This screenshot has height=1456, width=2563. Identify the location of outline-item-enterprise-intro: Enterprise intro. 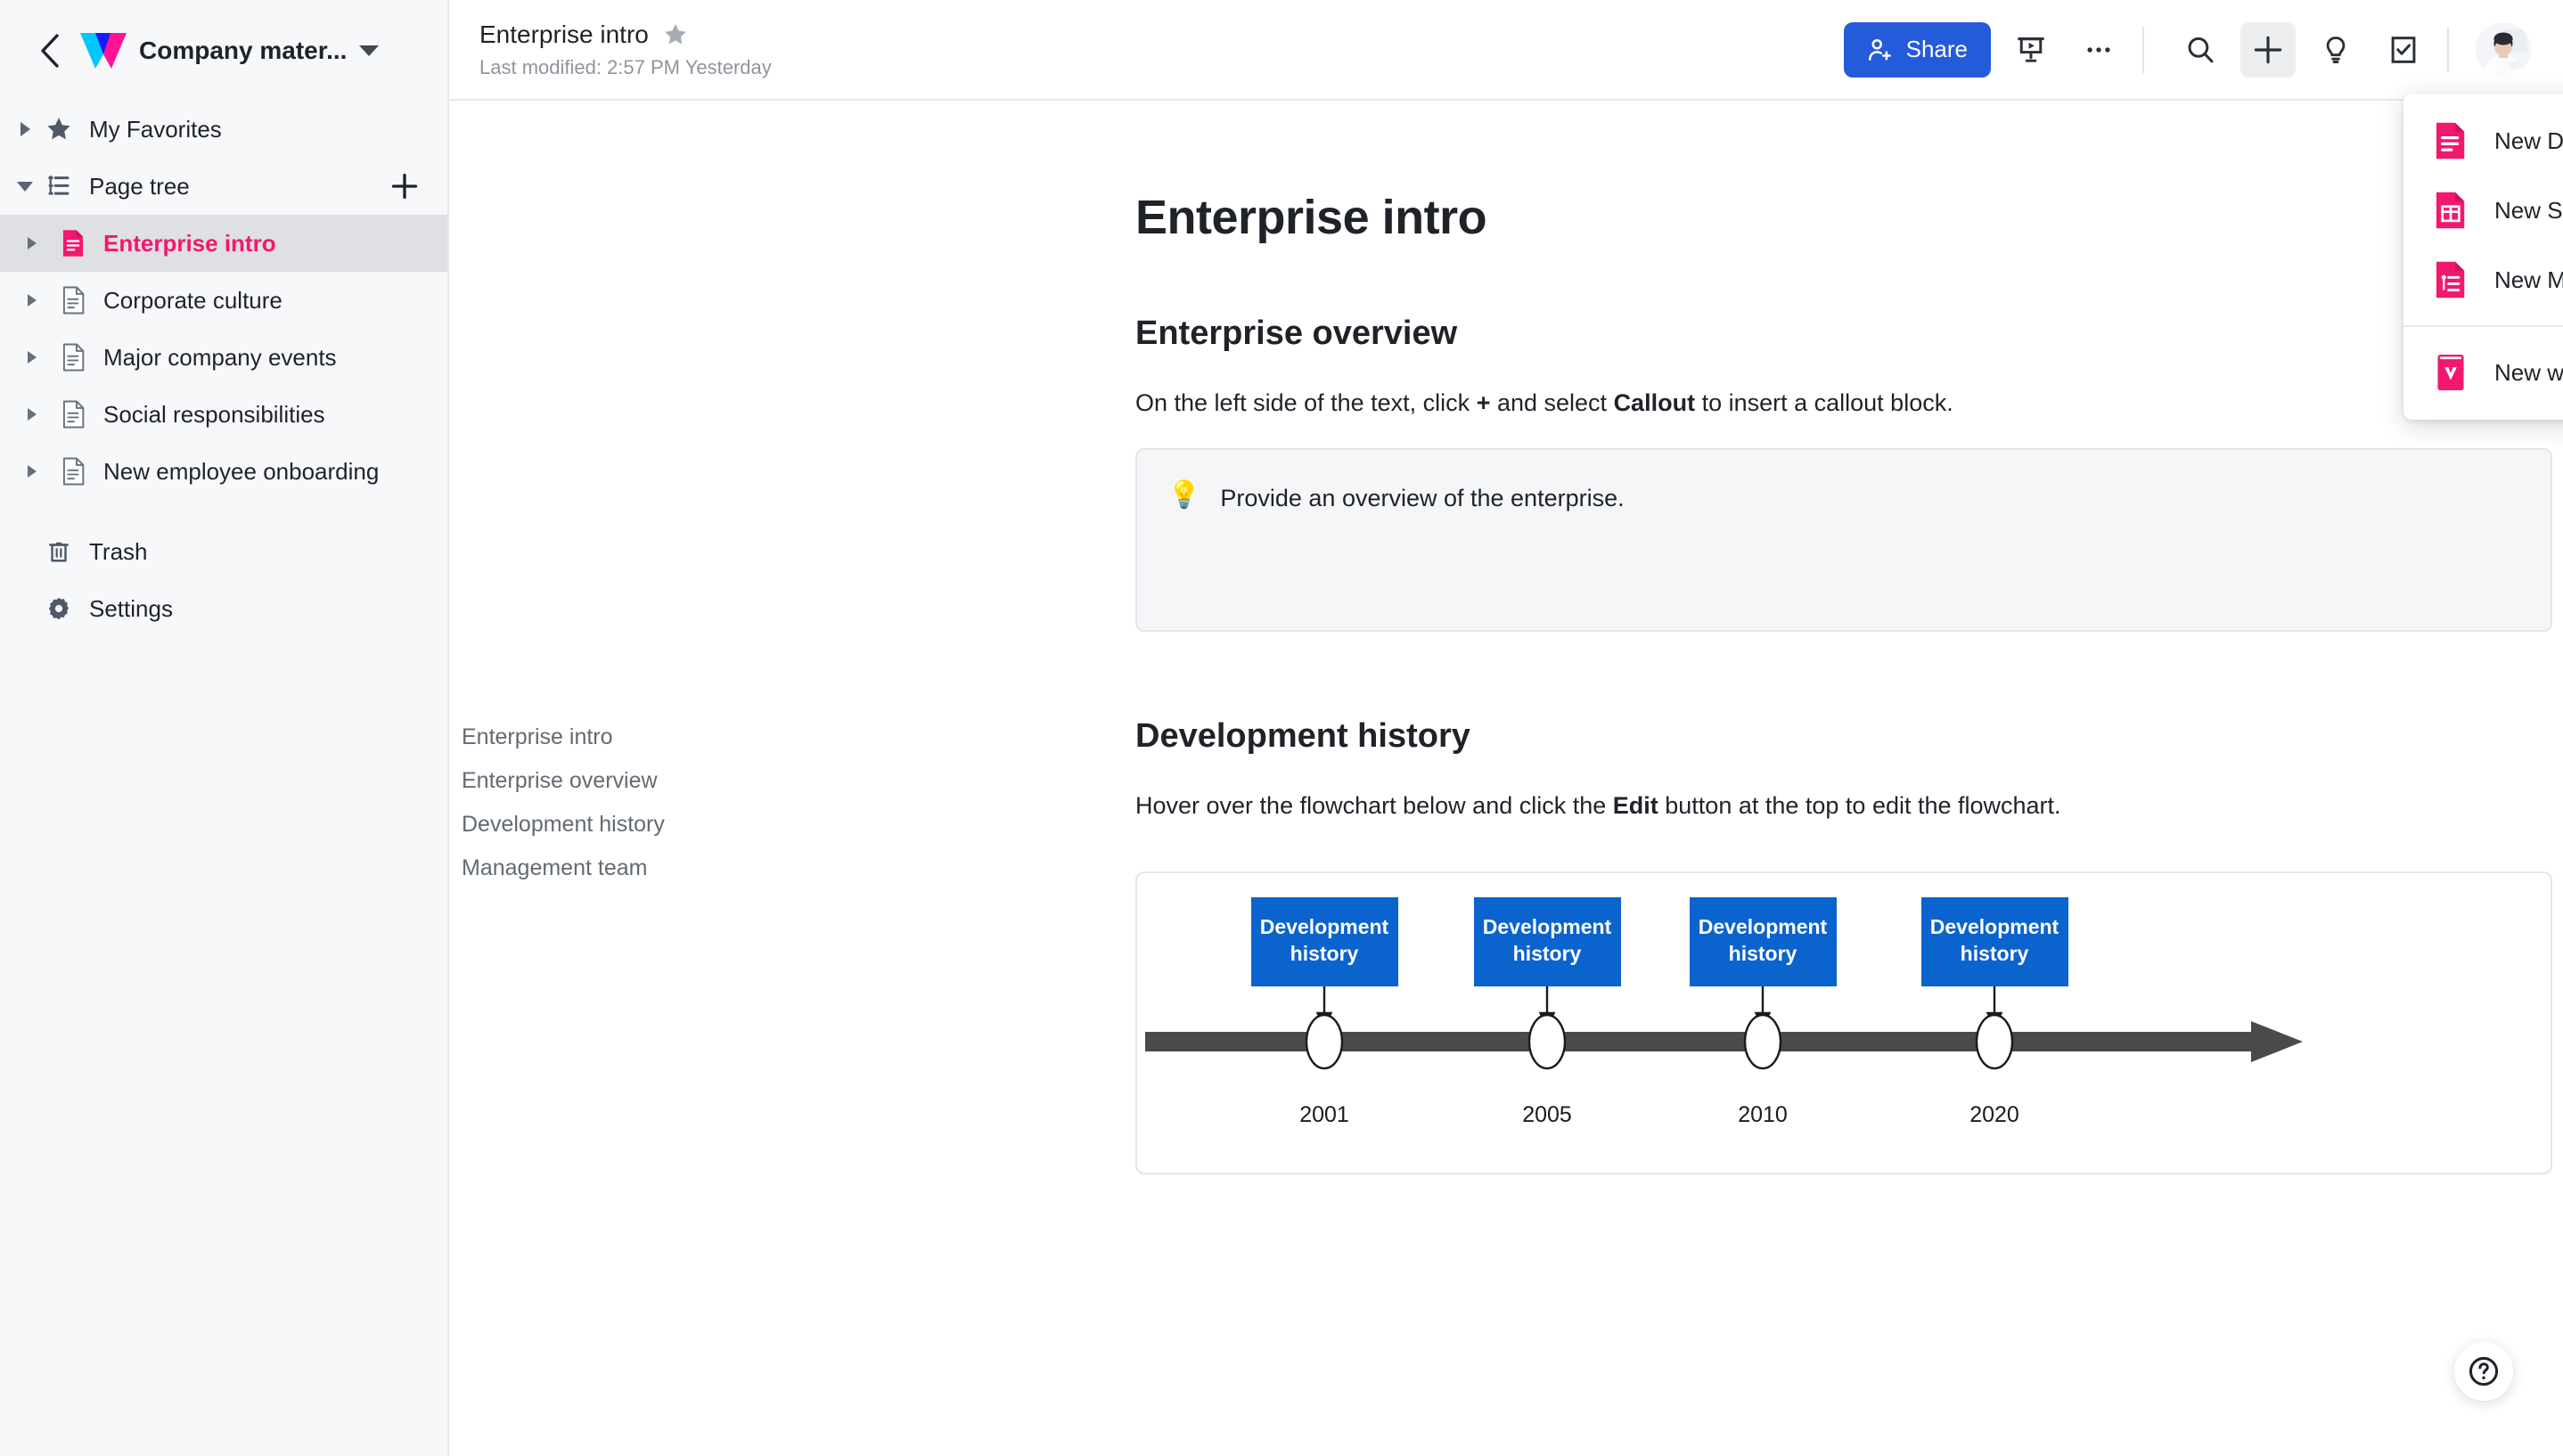
(649, 738).